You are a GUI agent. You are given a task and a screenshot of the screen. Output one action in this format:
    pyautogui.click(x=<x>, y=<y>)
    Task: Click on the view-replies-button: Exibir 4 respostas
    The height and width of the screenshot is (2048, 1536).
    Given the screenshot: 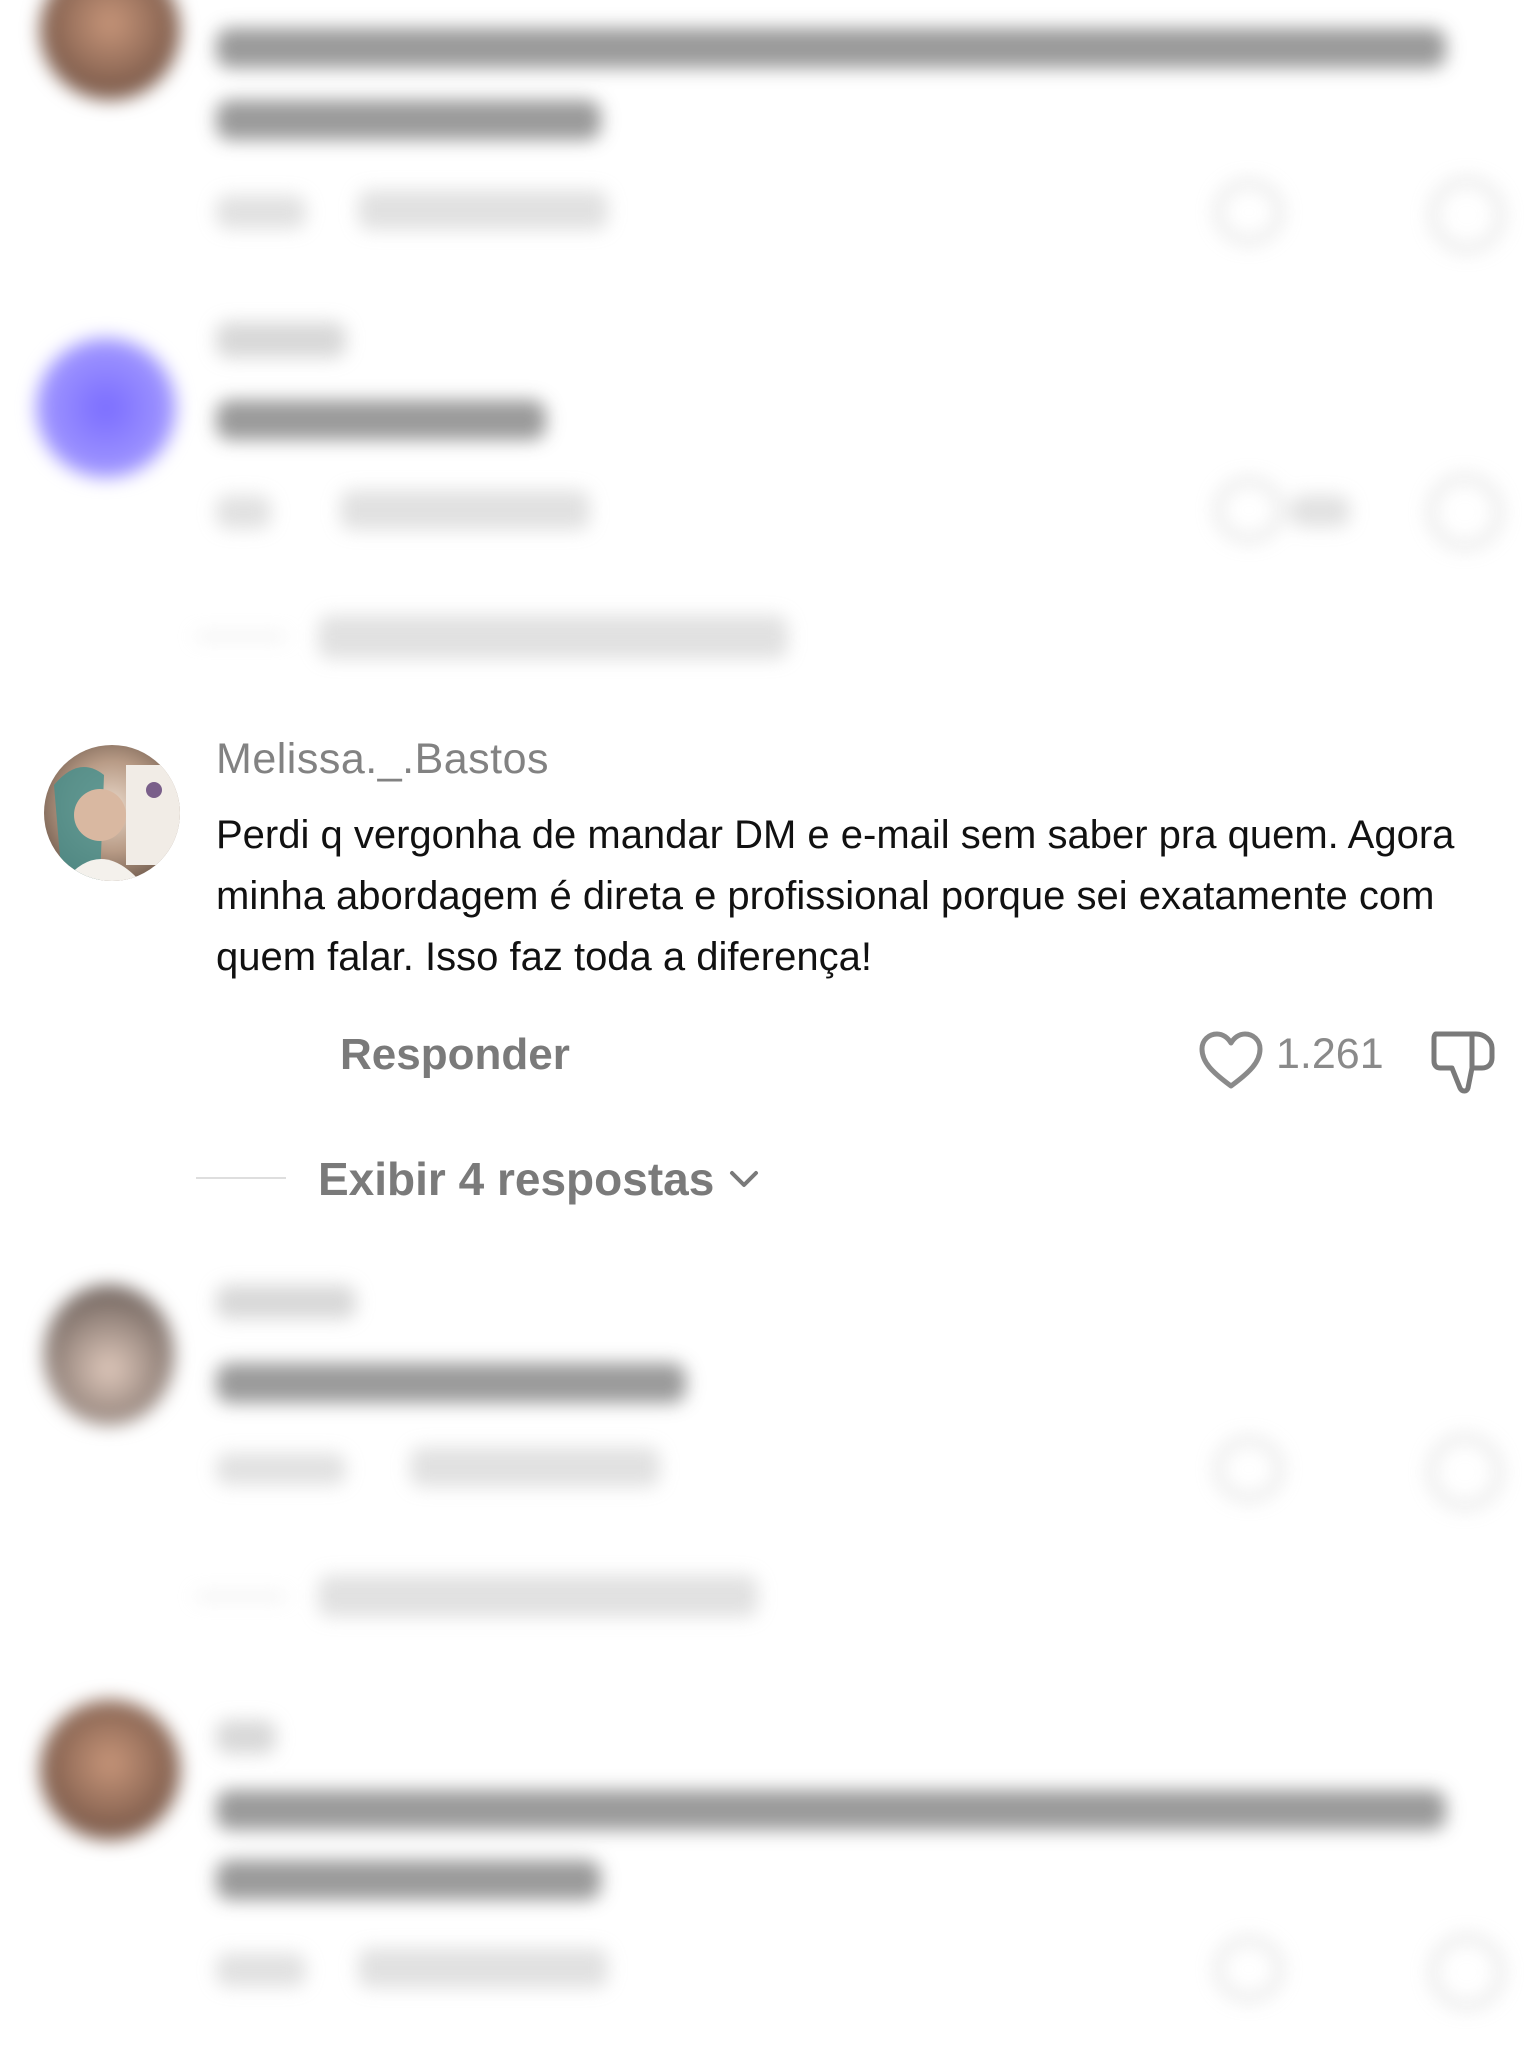 What is the action you would take?
    pyautogui.click(x=540, y=1179)
    